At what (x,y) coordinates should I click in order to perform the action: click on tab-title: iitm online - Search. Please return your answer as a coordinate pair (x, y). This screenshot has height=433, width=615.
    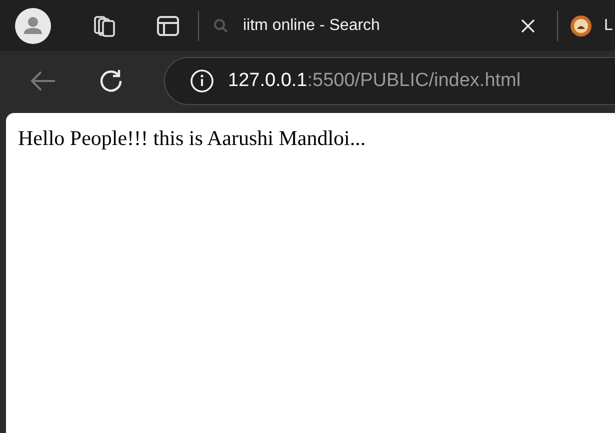
    Looking at the image, I should click on (311, 25).